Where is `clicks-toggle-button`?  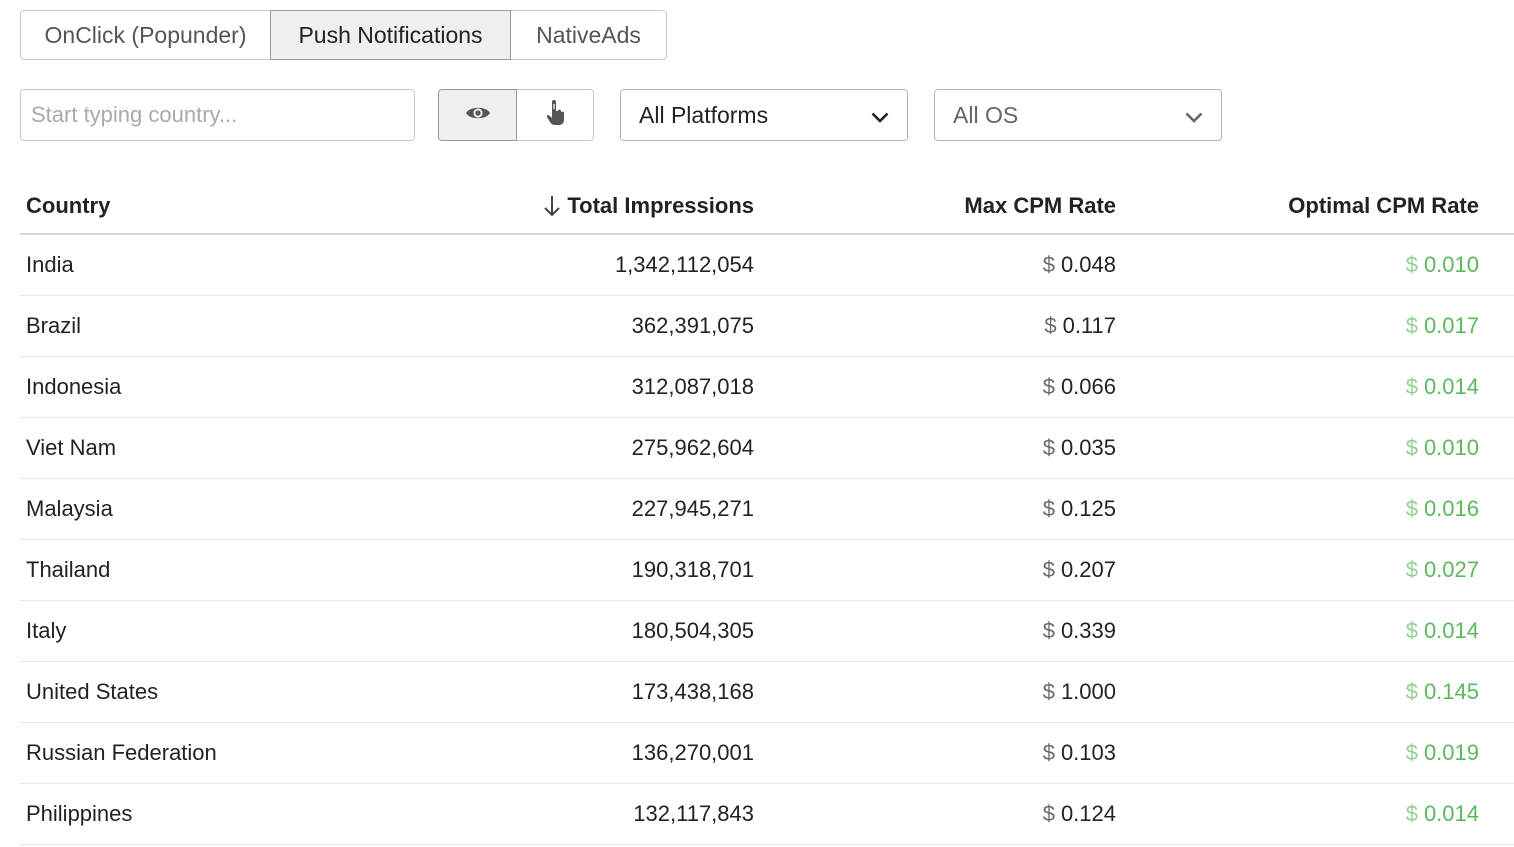
clicks-toggle-button is located at coordinates (555, 115).